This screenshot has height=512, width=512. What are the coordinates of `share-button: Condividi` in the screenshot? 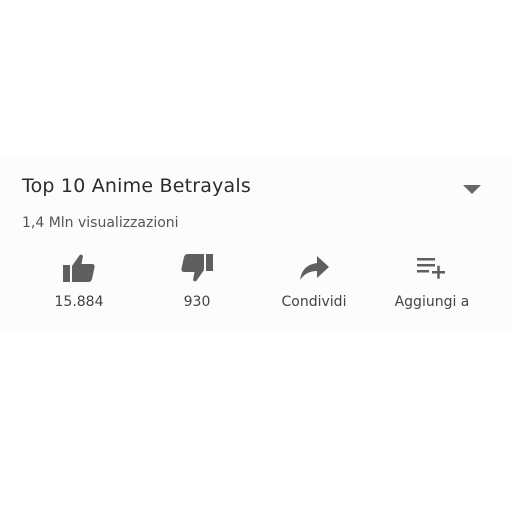 It's located at (314, 280).